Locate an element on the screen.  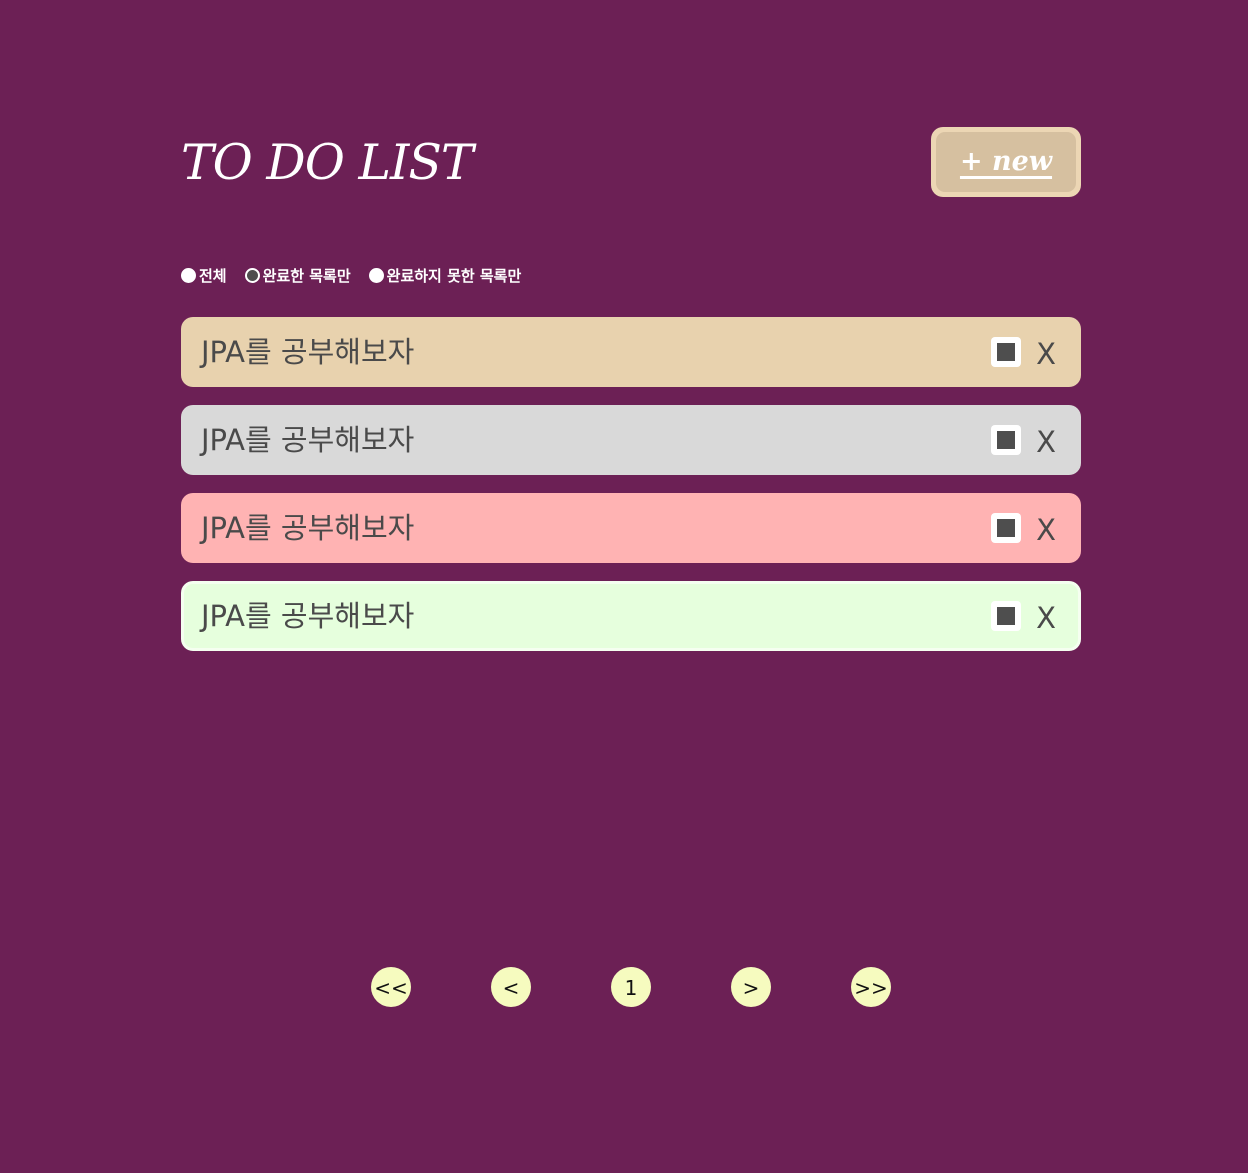
new-todo-button-inner: + new is located at coordinates (1006, 162).